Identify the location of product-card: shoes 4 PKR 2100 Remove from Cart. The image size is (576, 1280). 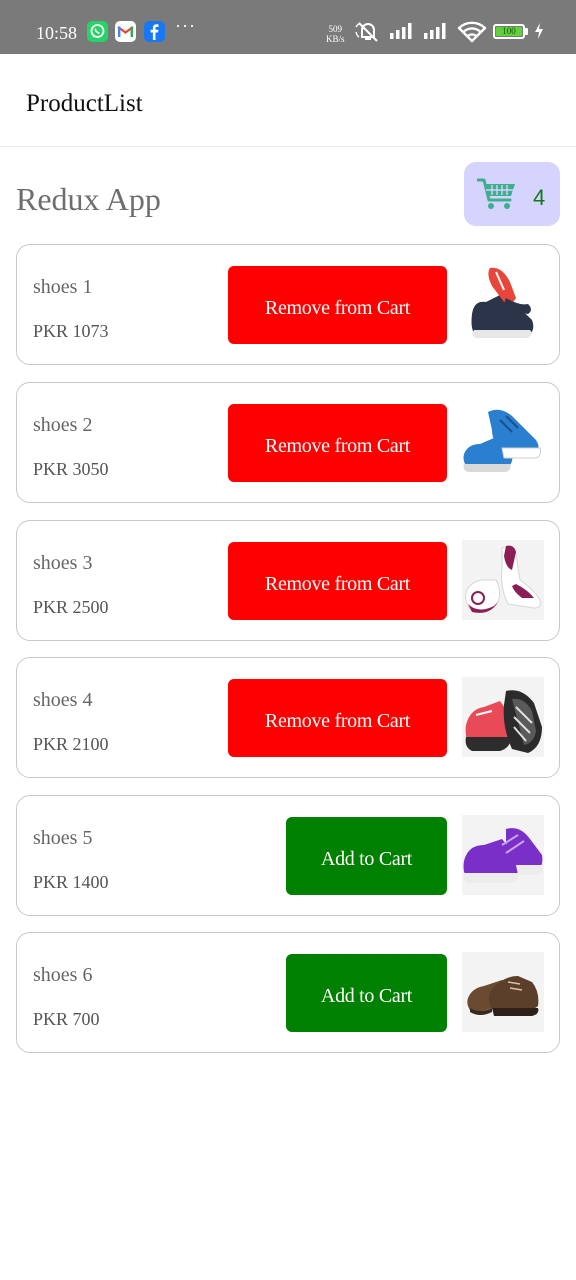
(288, 717).